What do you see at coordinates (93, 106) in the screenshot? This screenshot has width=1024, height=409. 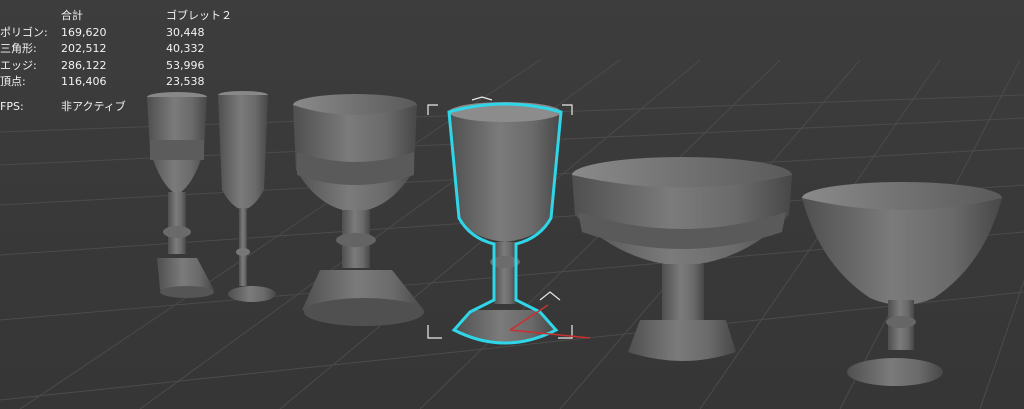 I see `fps-value: 非アクティブ` at bounding box center [93, 106].